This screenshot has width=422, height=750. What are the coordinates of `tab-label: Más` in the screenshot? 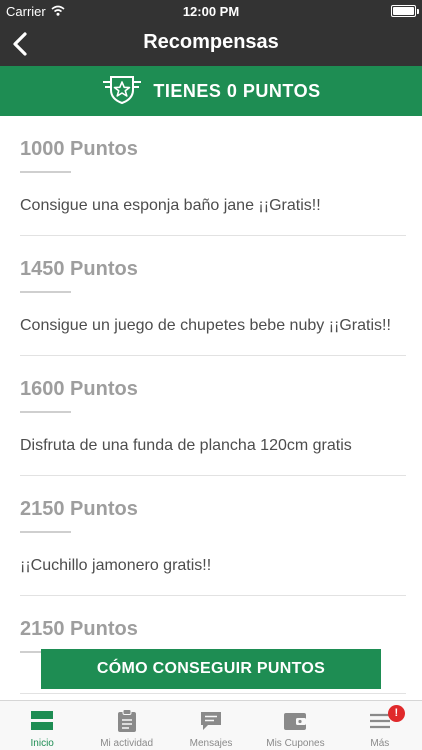 It's located at (380, 743).